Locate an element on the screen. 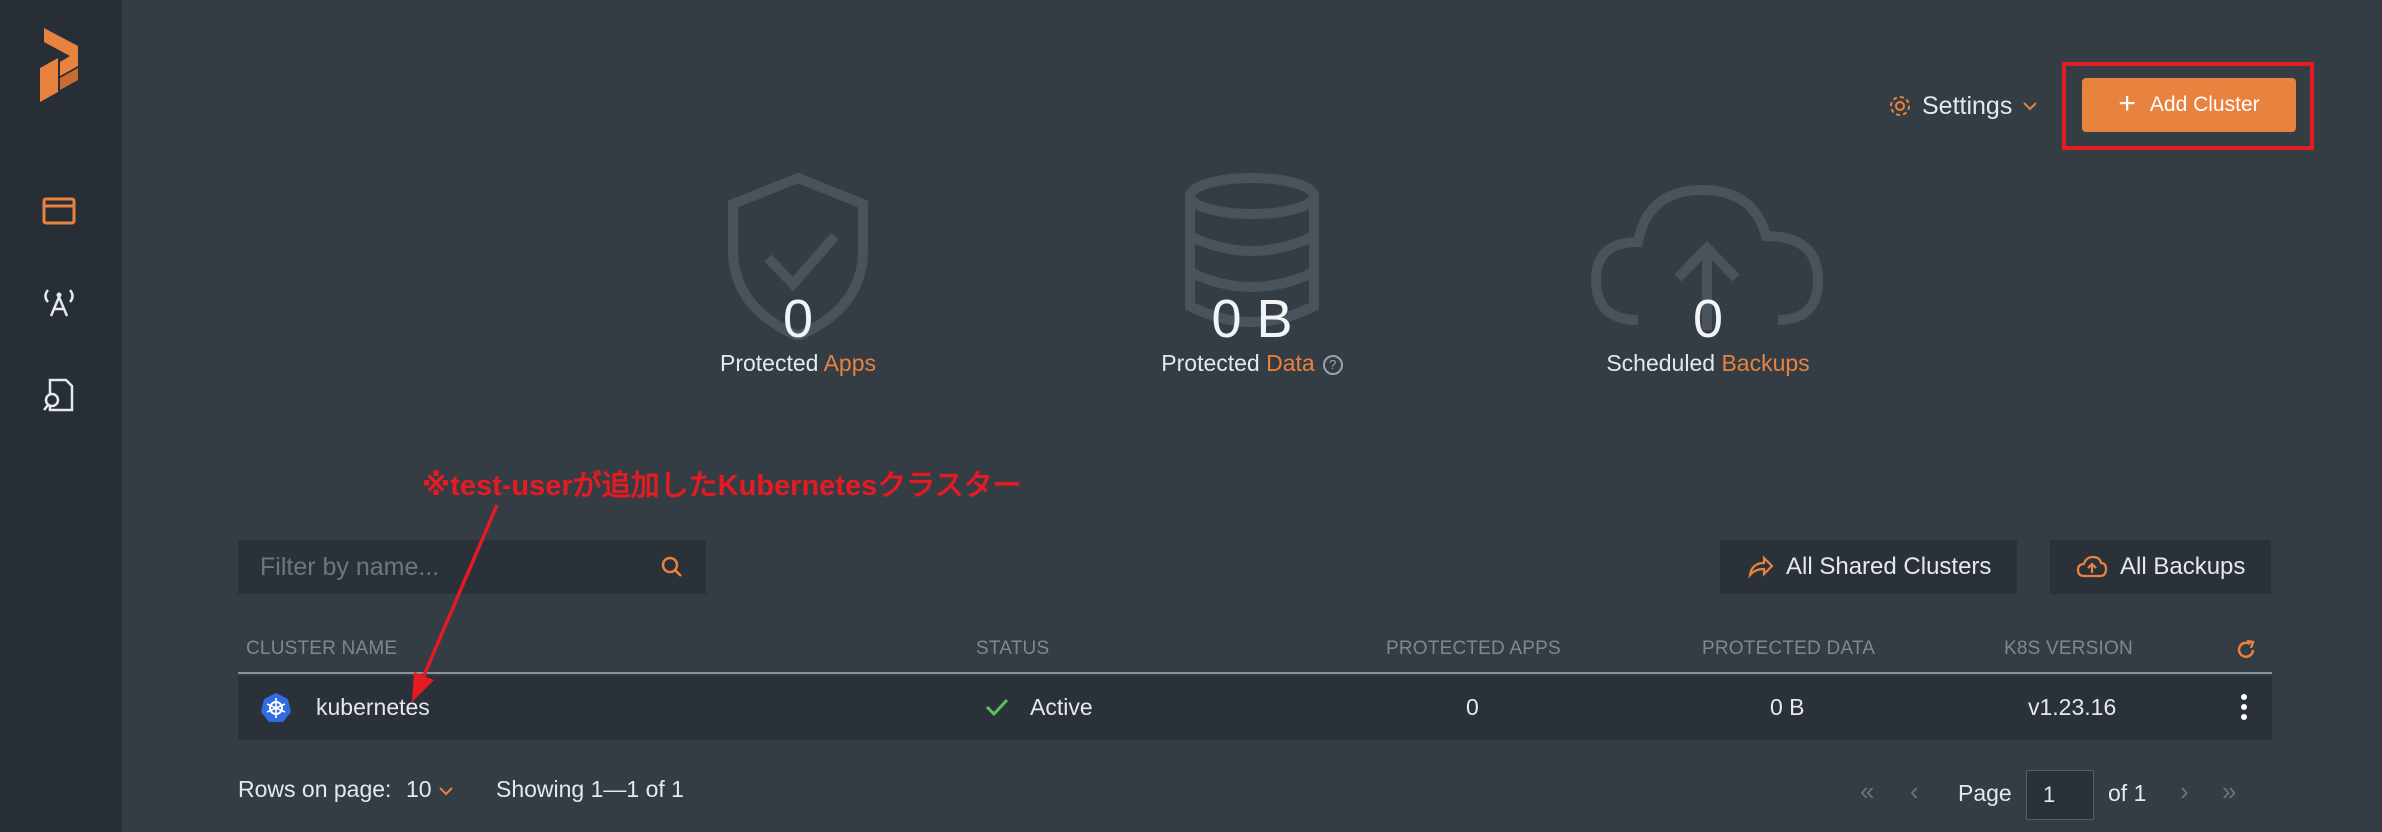 Image resolution: width=2382 pixels, height=832 pixels. more-vertical-icon is located at coordinates (2244, 708).